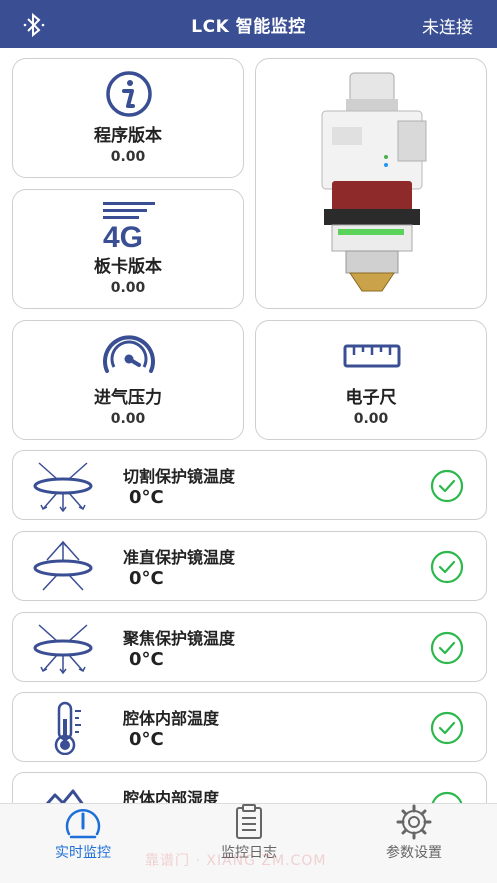  What do you see at coordinates (129, 94) in the screenshot?
I see `info-icon` at bounding box center [129, 94].